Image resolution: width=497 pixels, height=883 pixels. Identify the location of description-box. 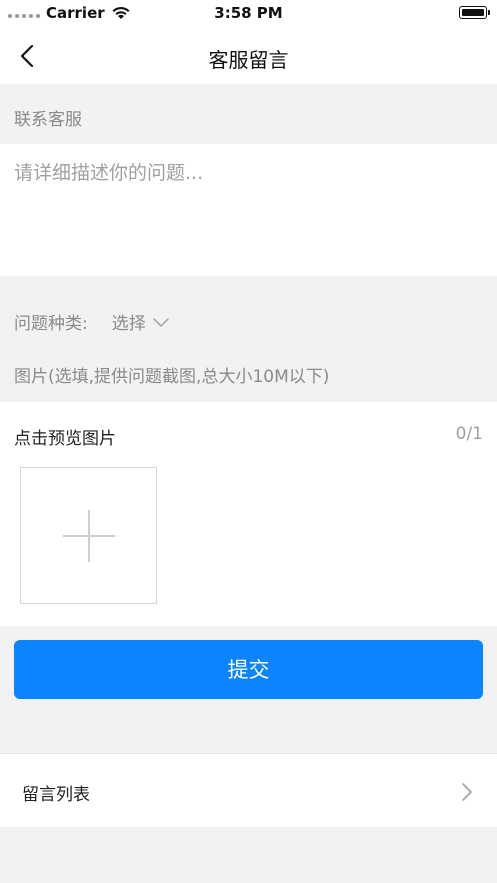
(248, 210).